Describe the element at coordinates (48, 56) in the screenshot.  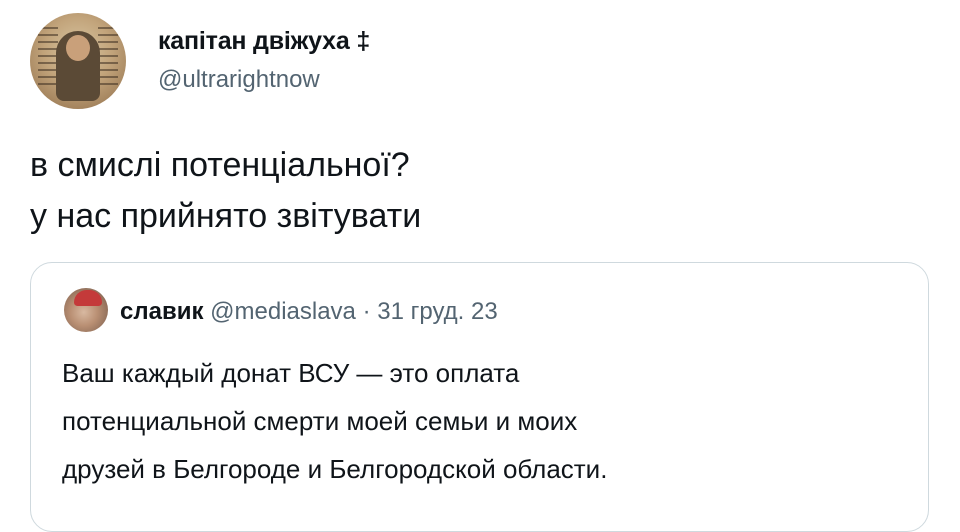
I see `avatar-script-left` at that location.